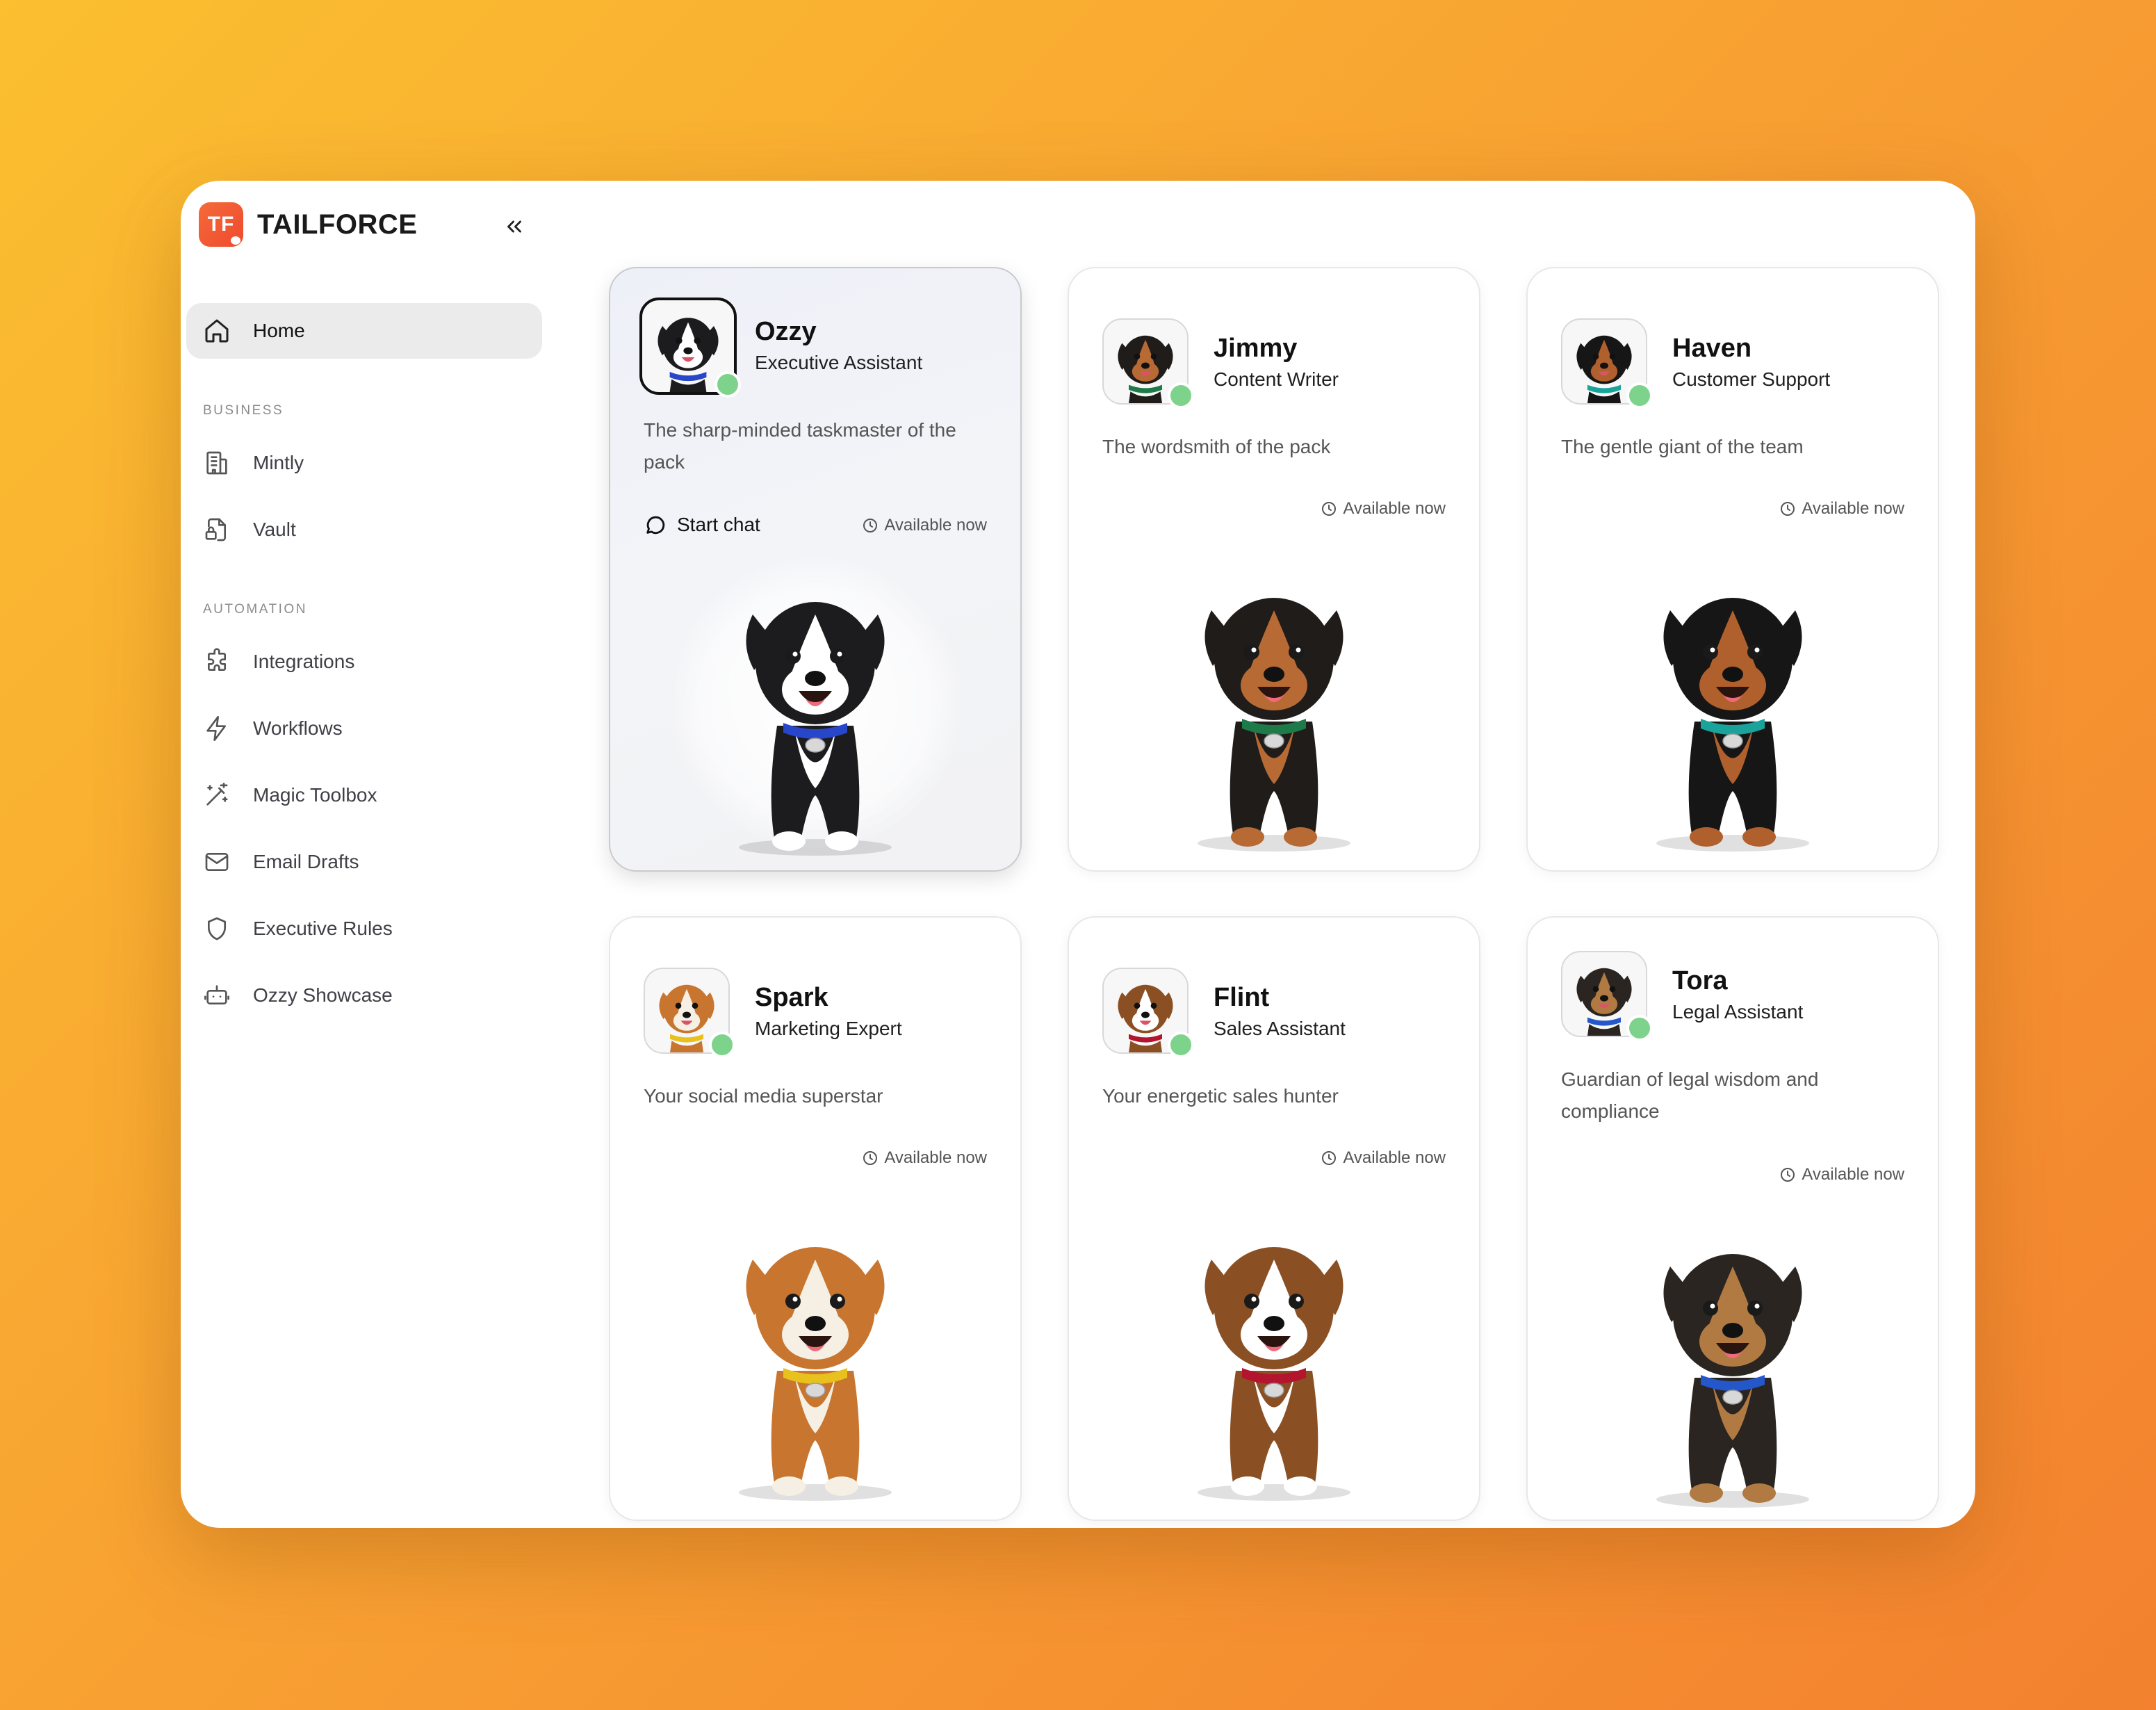 Image resolution: width=2156 pixels, height=1710 pixels. Describe the element at coordinates (217, 862) in the screenshot. I see `mail-icon` at that location.